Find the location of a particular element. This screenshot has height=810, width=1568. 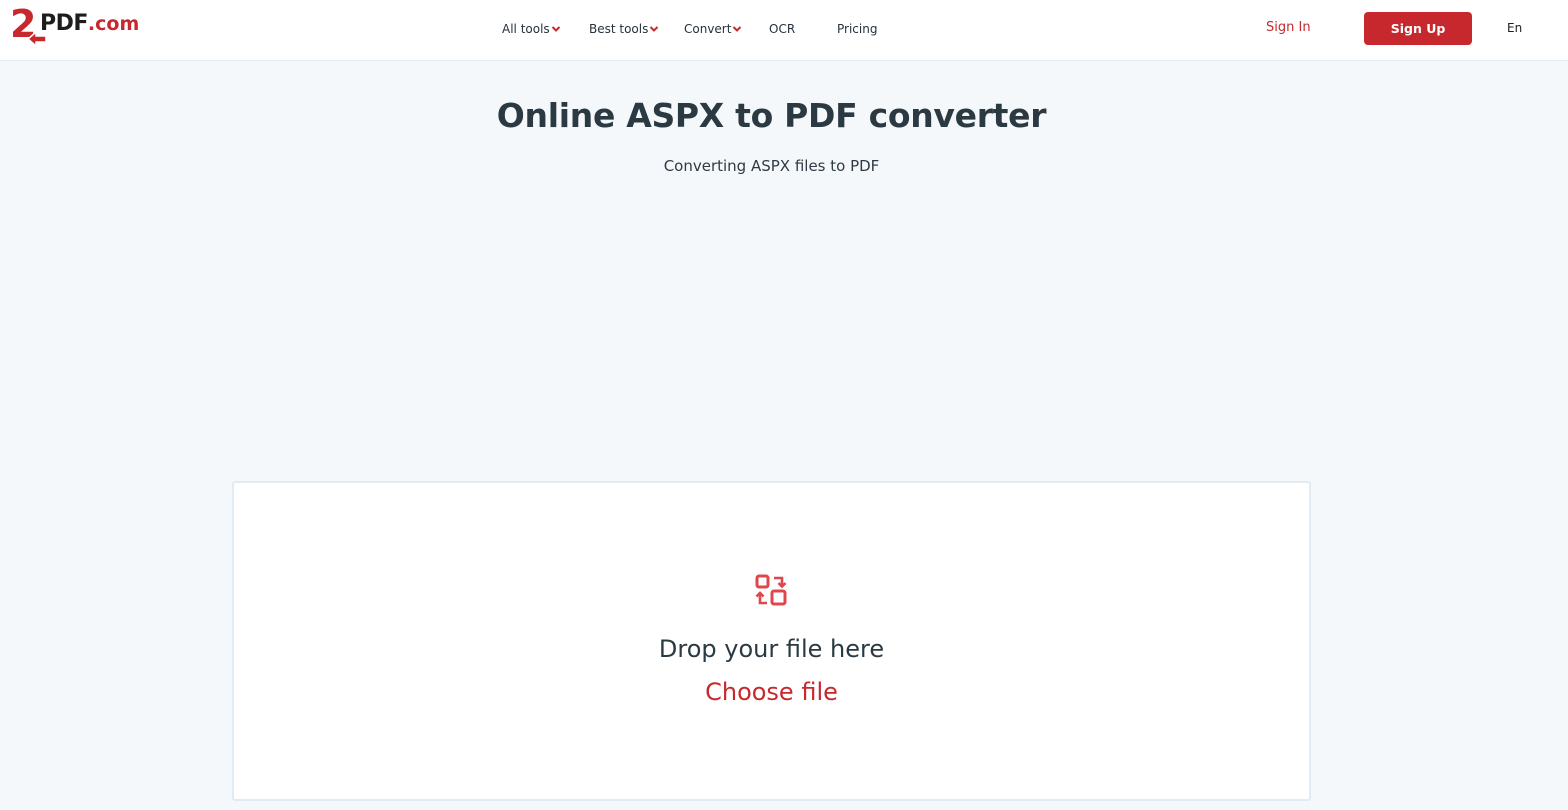

language-selector: En is located at coordinates (1514, 28).